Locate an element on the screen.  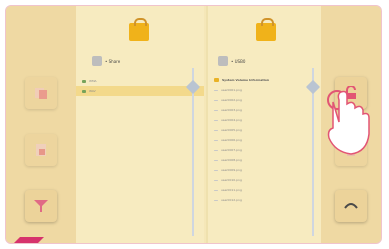
funnel-icon is located at coordinates (41, 206).